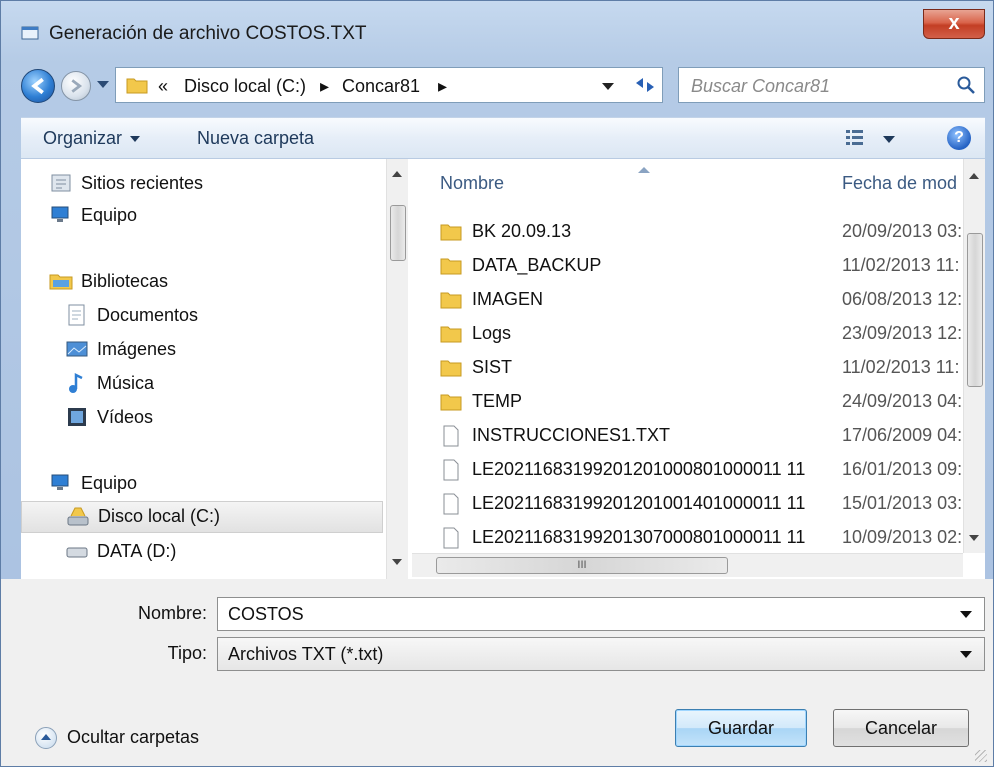 This screenshot has height=767, width=994. I want to click on command-bar: Organizar Nueva carpeta ?, so click(503, 138).